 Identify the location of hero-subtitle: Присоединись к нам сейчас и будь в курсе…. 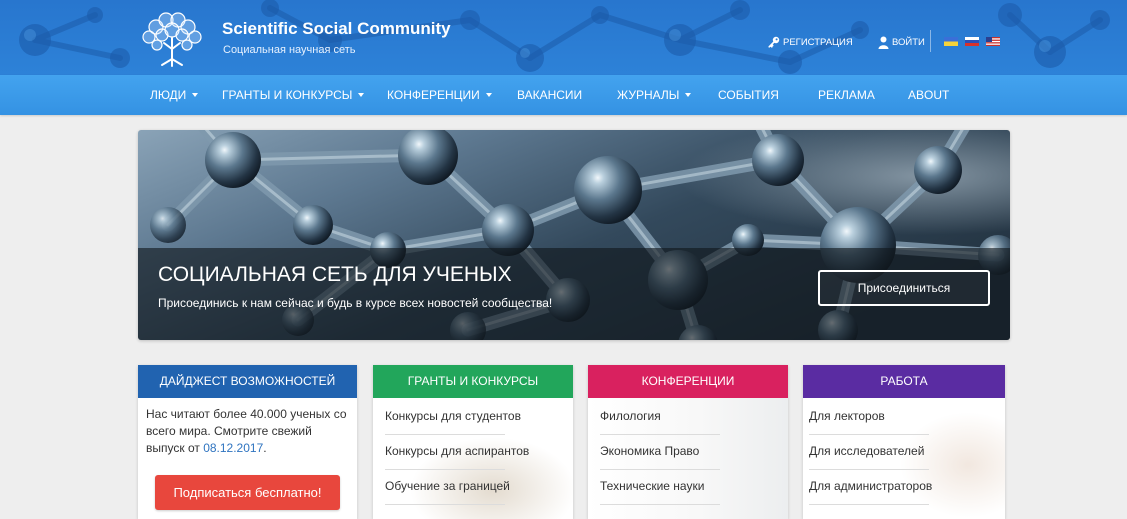
(355, 303).